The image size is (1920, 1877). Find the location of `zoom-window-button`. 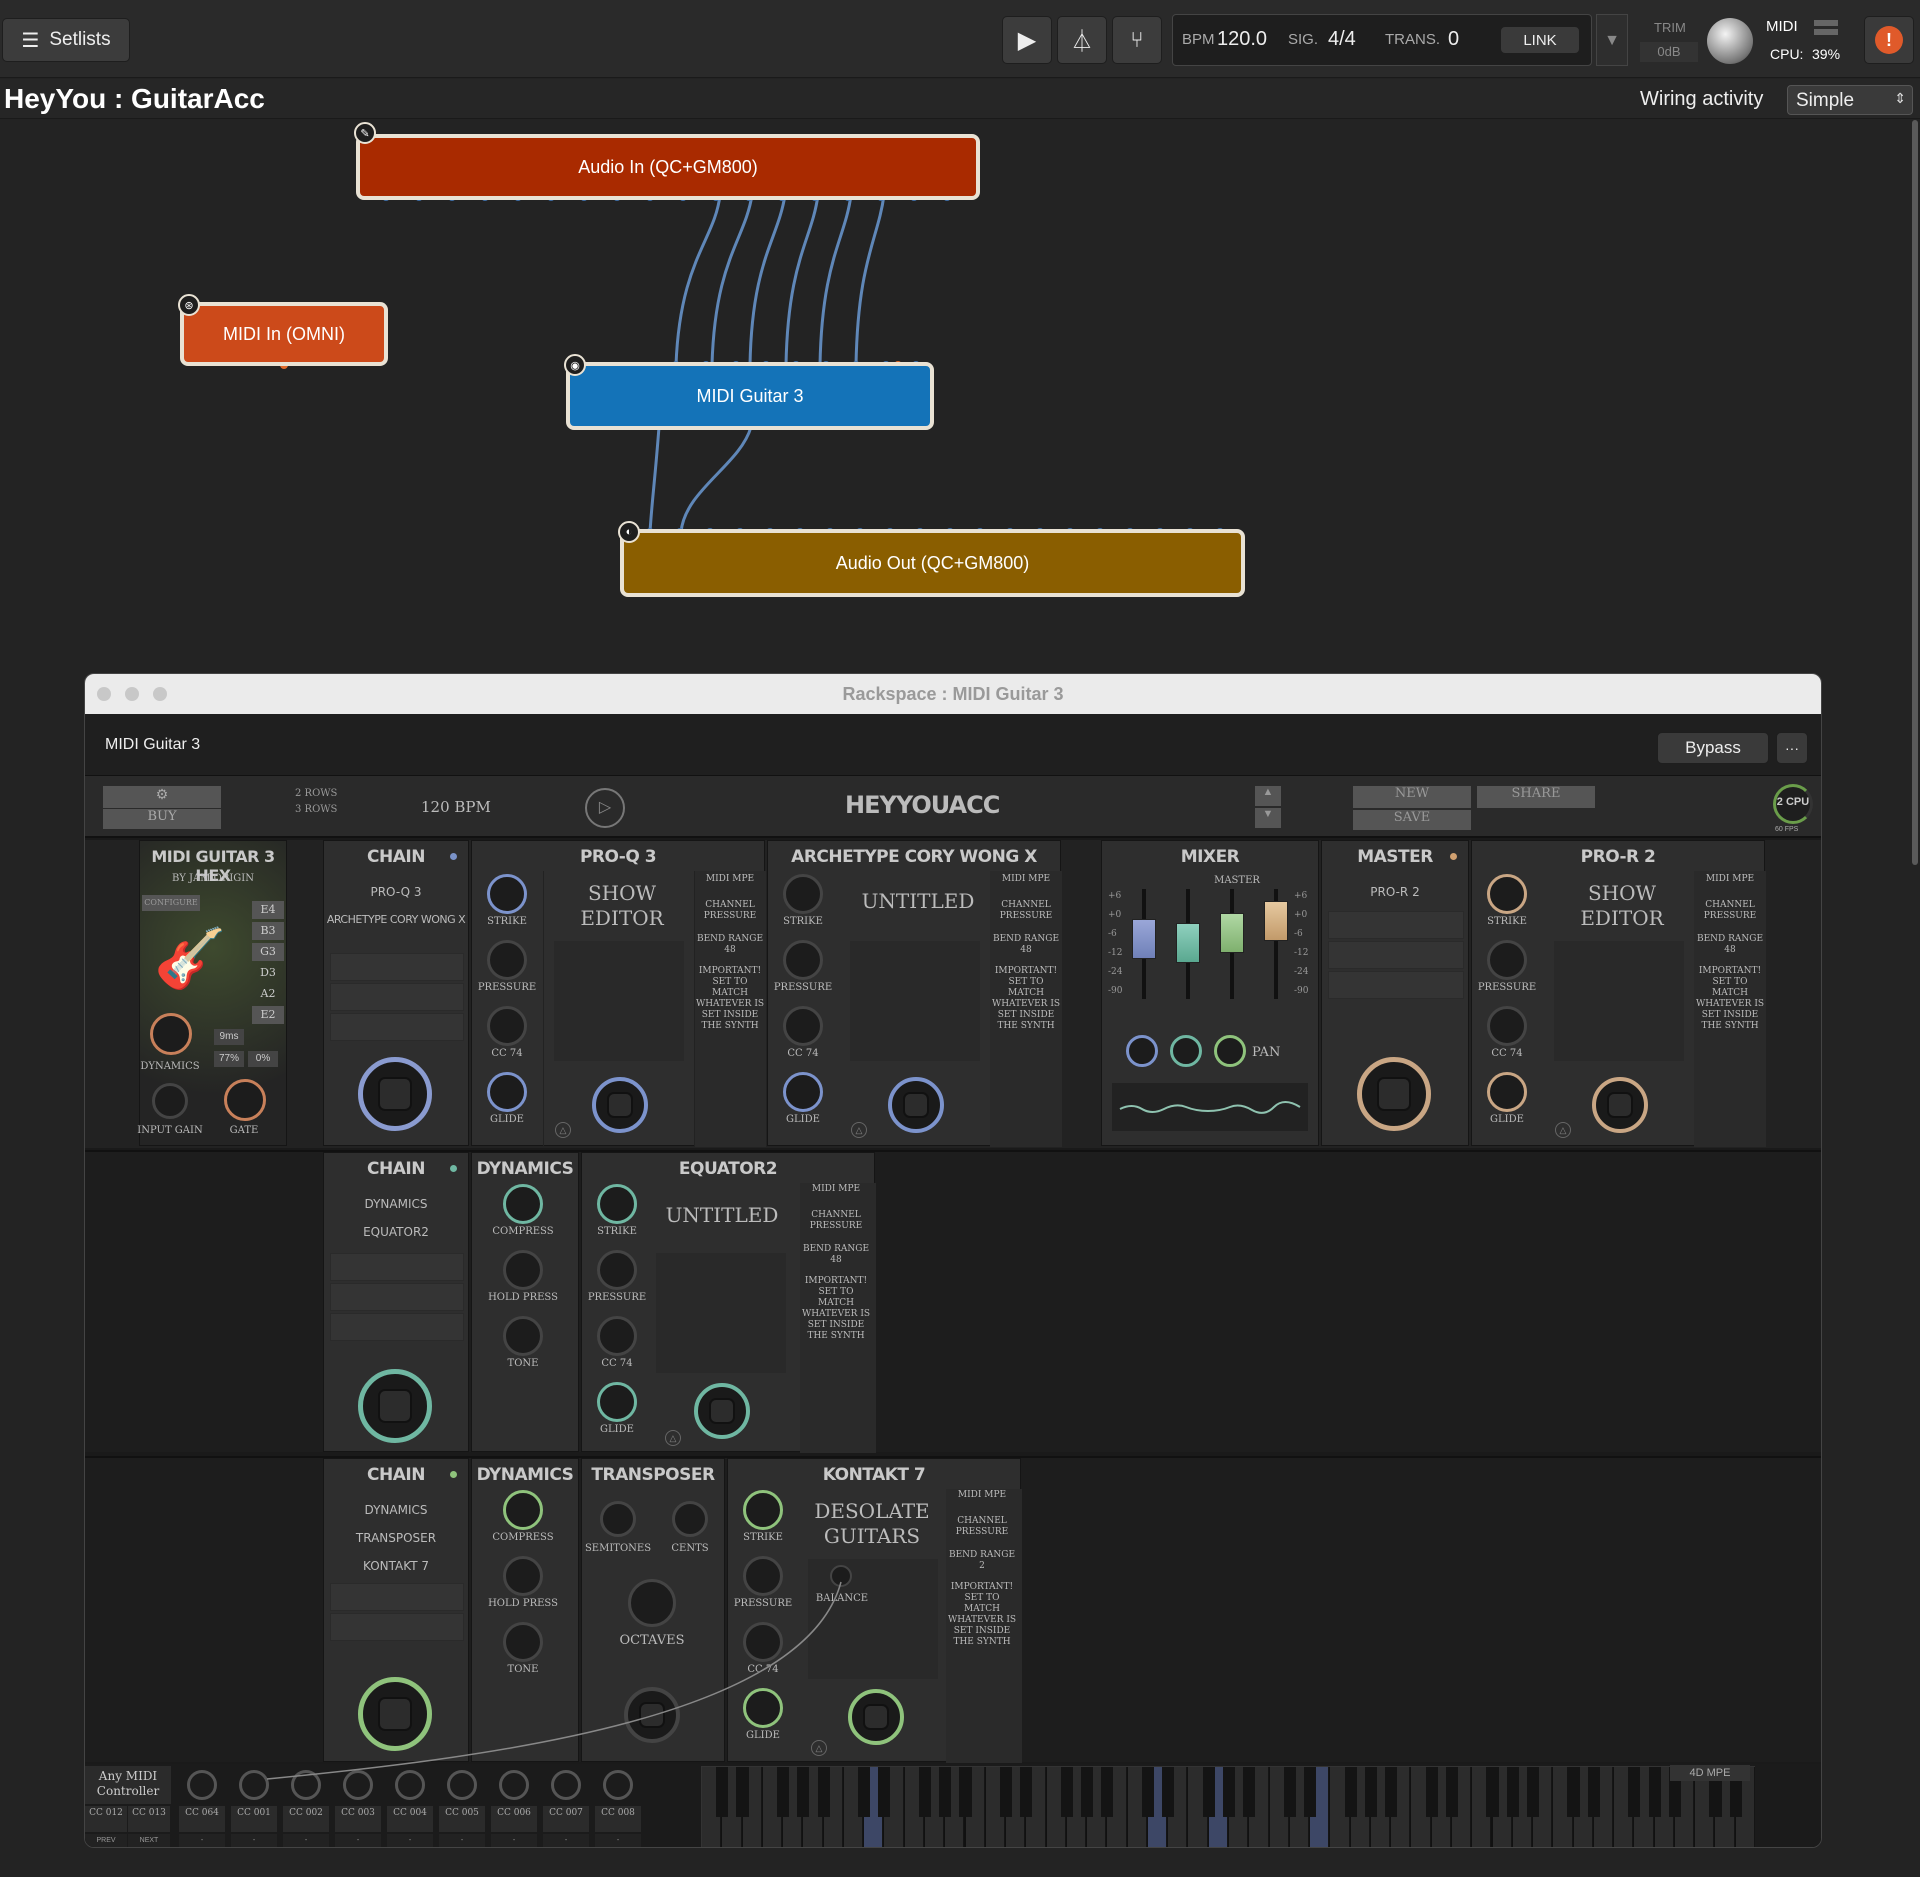

zoom-window-button is located at coordinates (160, 694).